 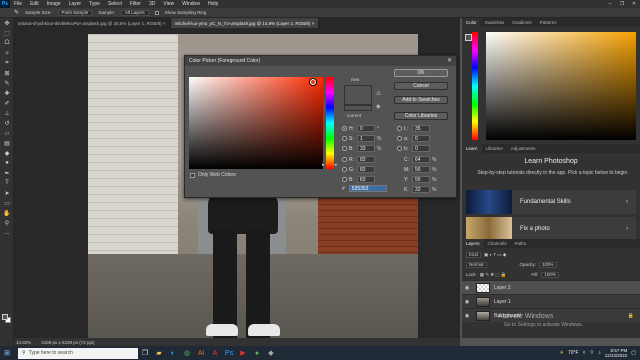 I want to click on weather-icon: ☀, so click(x=562, y=353).